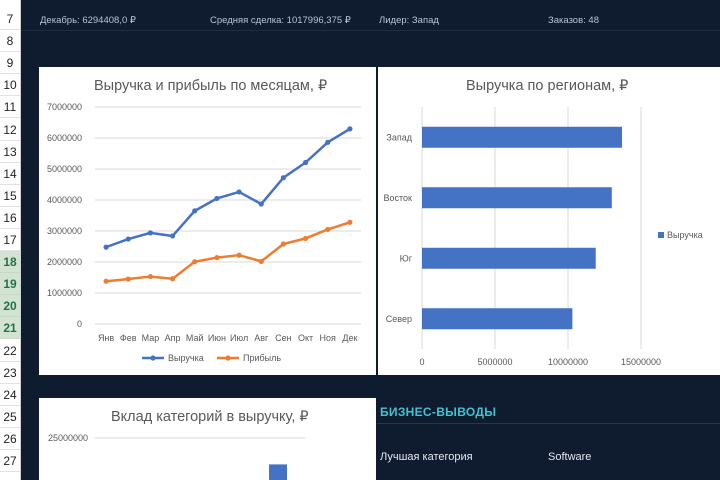  Describe the element at coordinates (10, 107) in the screenshot. I see `row-number-11: 11` at that location.